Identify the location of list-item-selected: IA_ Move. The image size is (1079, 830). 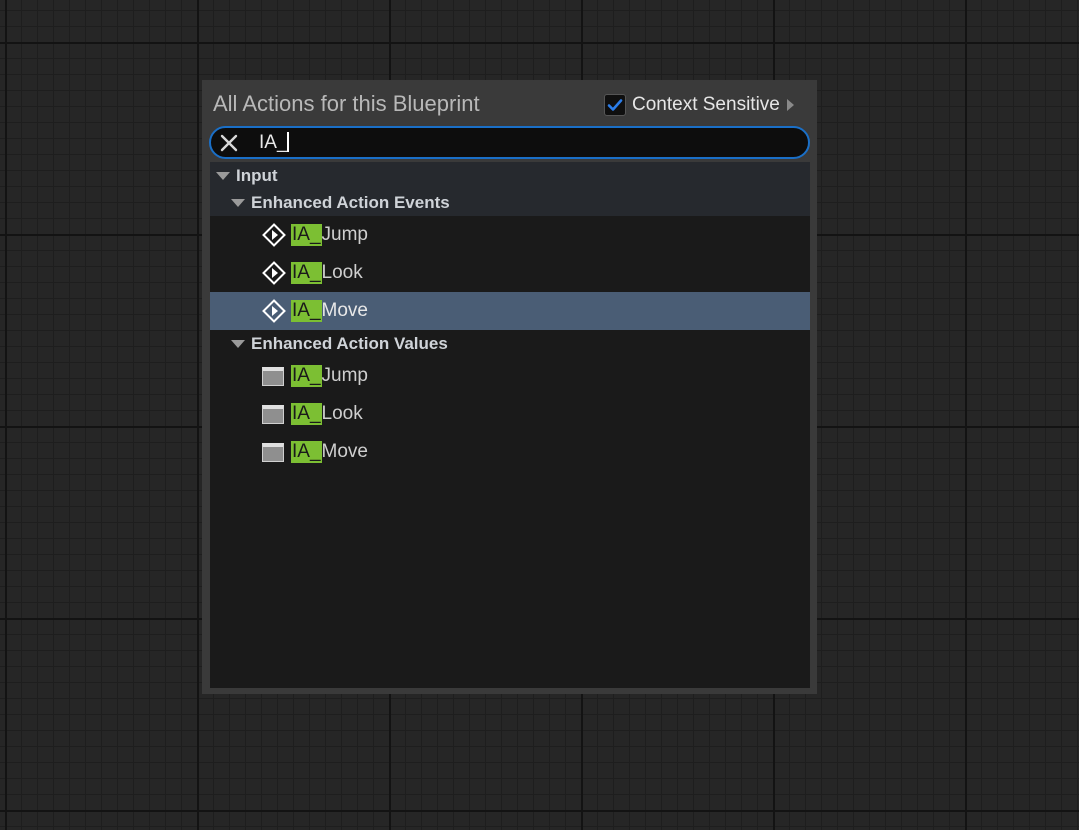
(510, 311).